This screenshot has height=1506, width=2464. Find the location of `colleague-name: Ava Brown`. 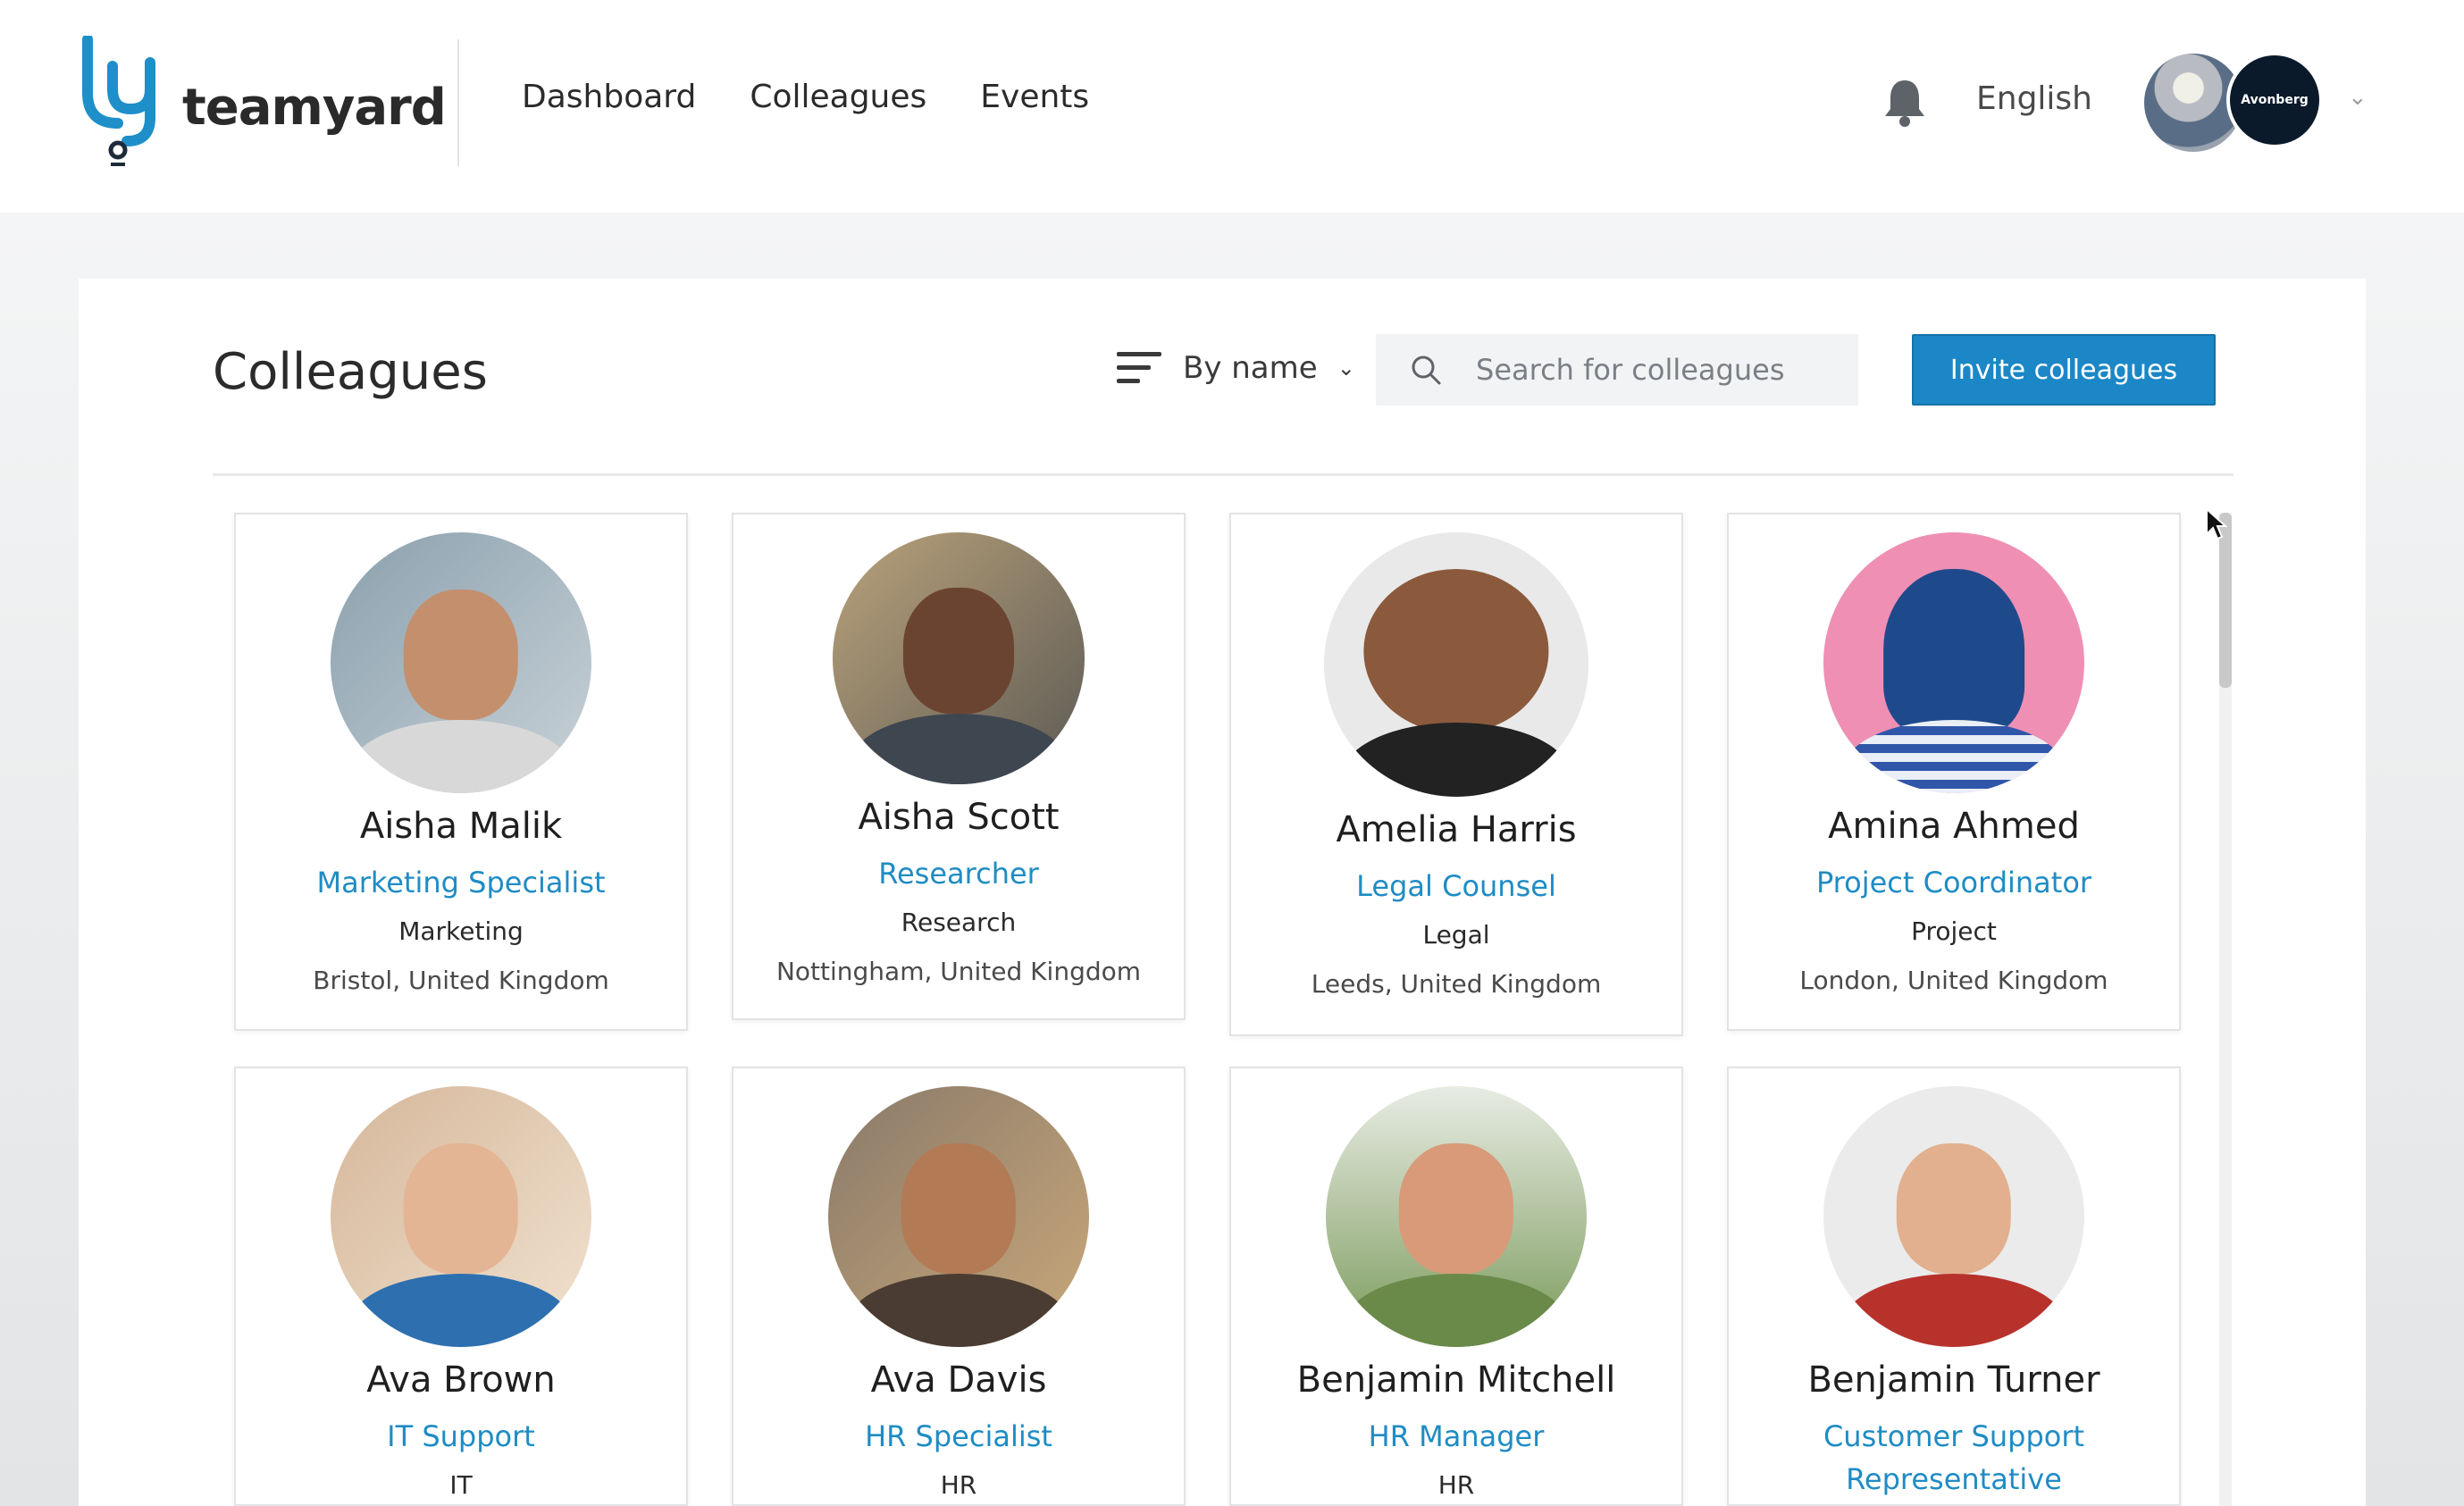

colleague-name: Ava Brown is located at coordinates (461, 1380).